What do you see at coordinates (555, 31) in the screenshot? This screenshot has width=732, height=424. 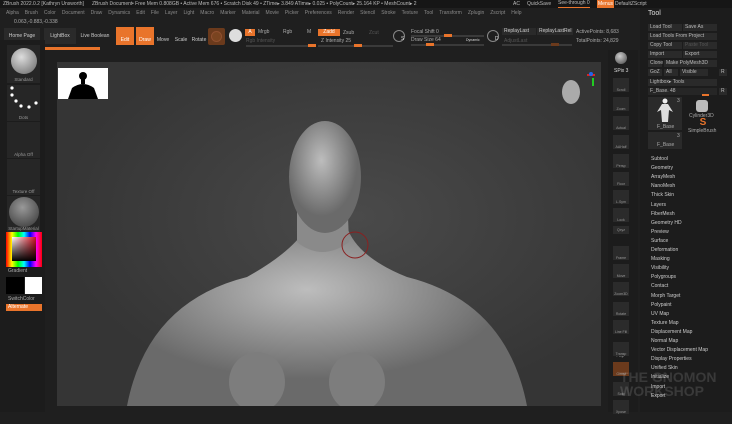 I see `replay-last-rel-button: ReplayLastRel` at bounding box center [555, 31].